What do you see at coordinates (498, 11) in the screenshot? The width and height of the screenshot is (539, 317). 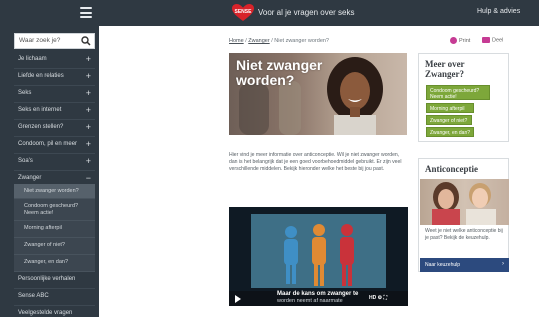 I see `help-link: Hulp & advies` at bounding box center [498, 11].